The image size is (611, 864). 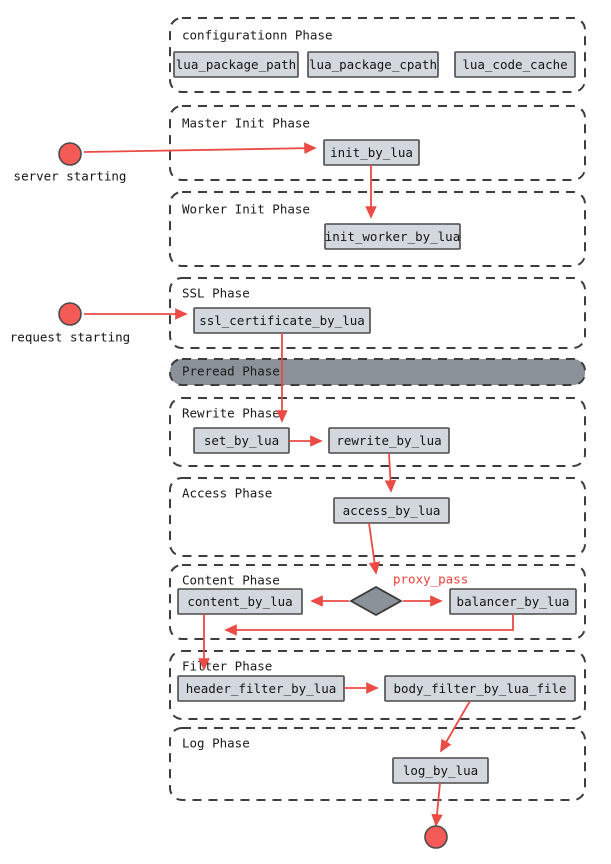 I want to click on terminal-label-request-starting: request starting, so click(x=70, y=337).